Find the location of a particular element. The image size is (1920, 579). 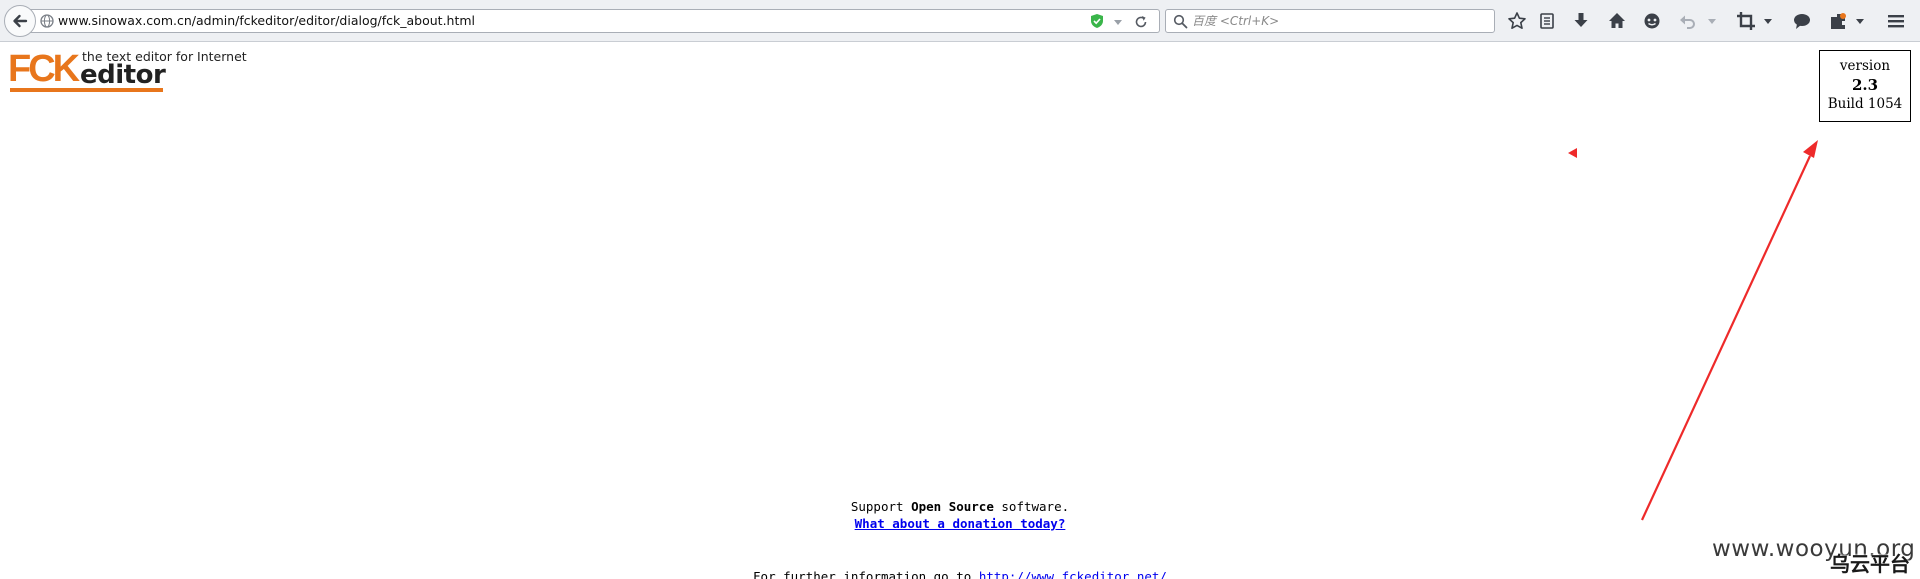

crop-dropdown-icon is located at coordinates (1768, 21).